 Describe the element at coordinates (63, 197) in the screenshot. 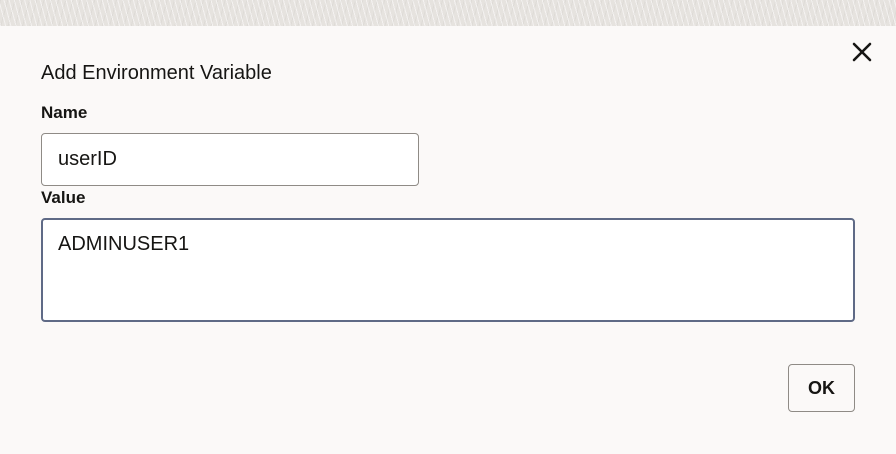

I see `value-label: Value` at that location.